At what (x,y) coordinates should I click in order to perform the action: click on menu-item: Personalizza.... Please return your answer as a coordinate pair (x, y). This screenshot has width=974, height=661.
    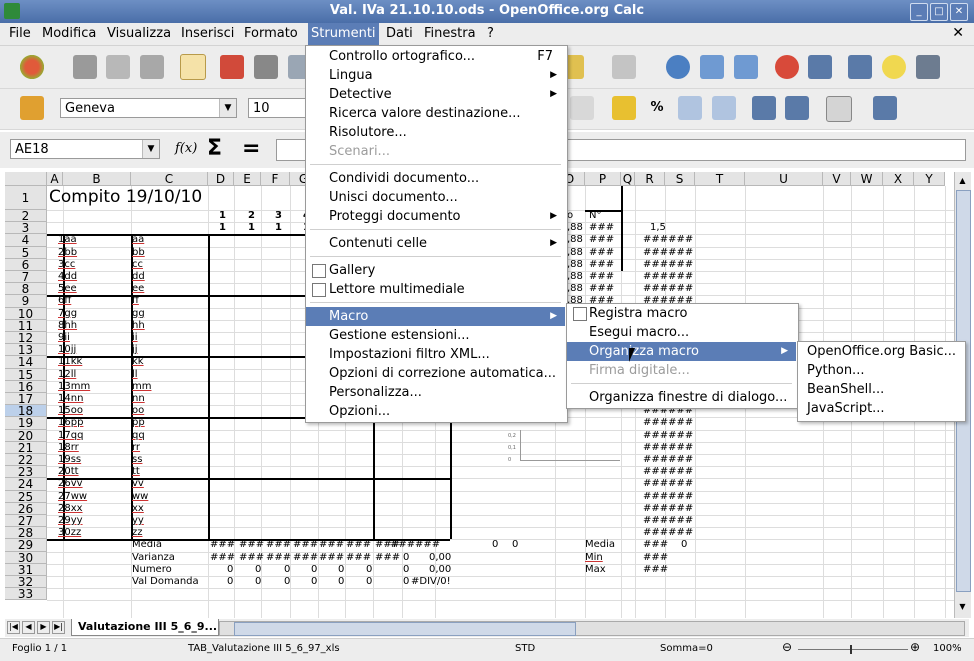
    Looking at the image, I should click on (435, 392).